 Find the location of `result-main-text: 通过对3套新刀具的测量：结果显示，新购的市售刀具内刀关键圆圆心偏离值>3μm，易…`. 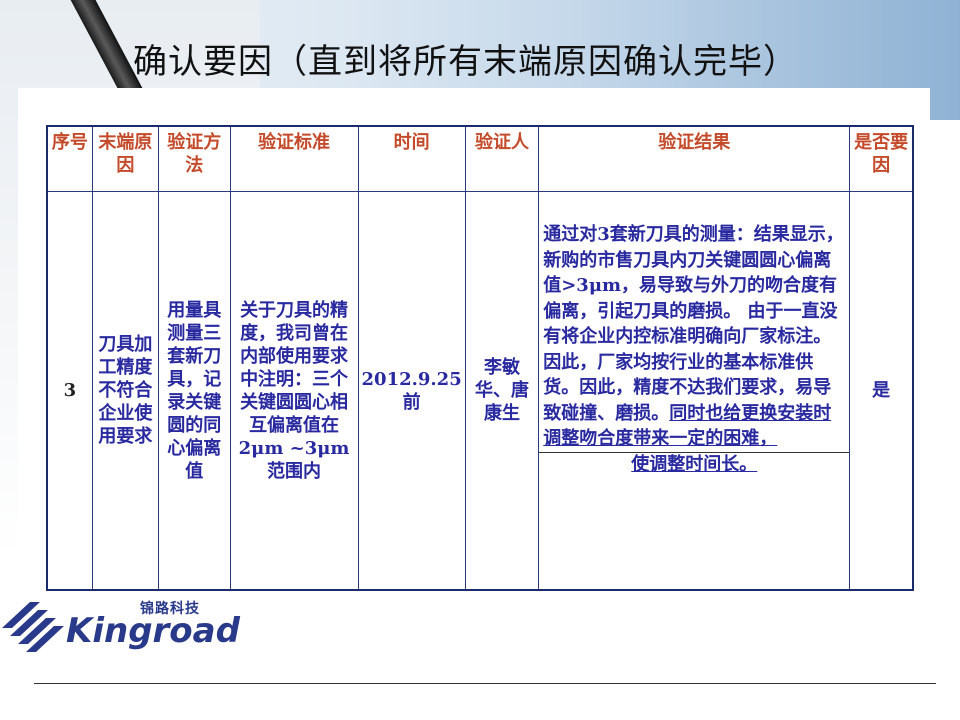

result-main-text: 通过对3套新刀具的测量：结果显示，新购的市售刀具内刀关键圆圆心偏离值>3μm，易… is located at coordinates (693, 324).